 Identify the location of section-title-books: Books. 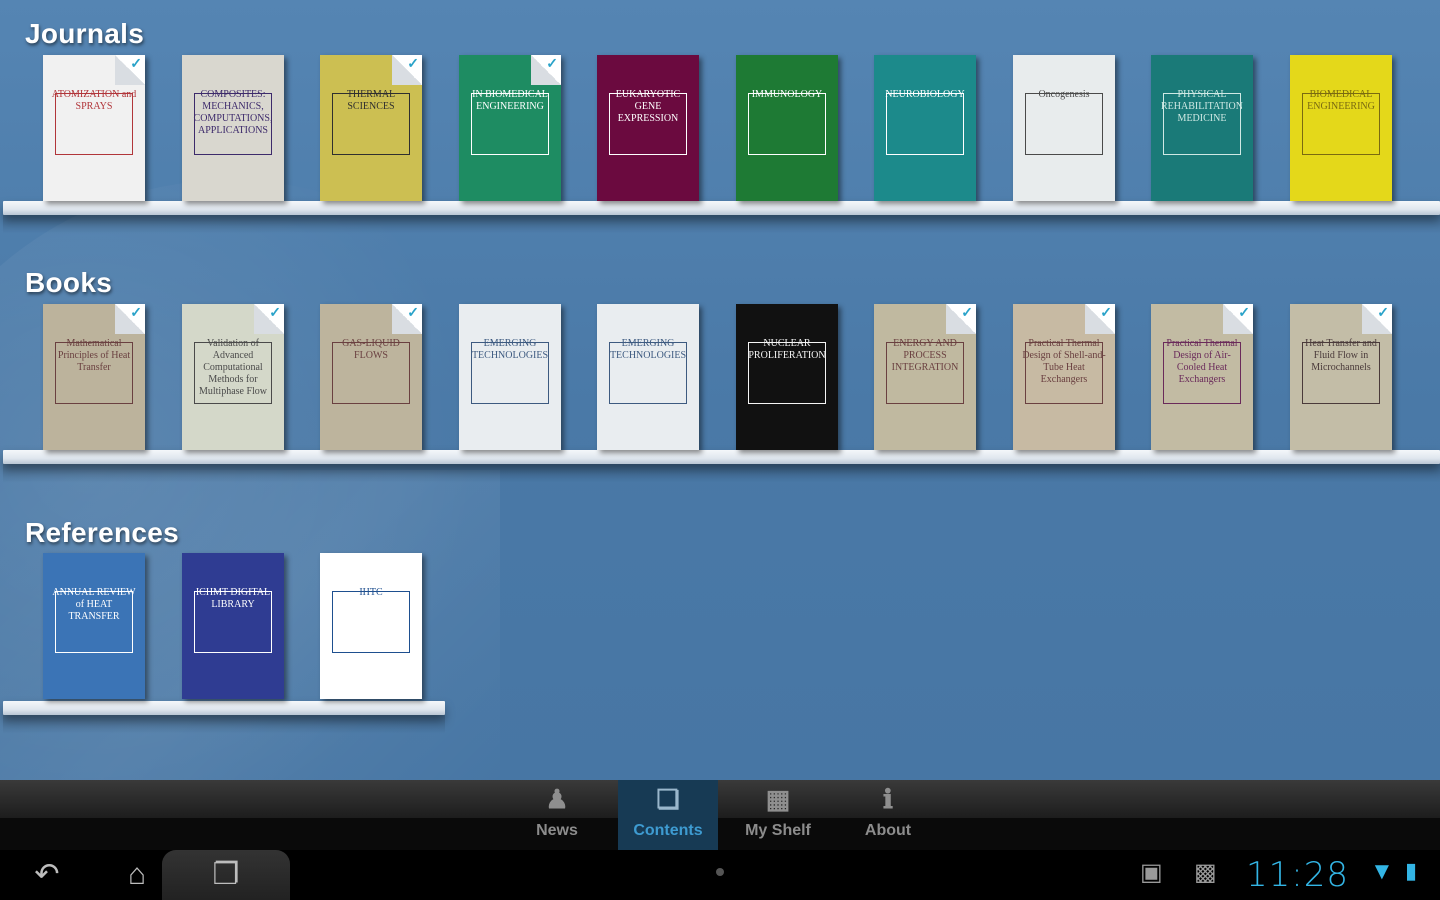
(69, 282).